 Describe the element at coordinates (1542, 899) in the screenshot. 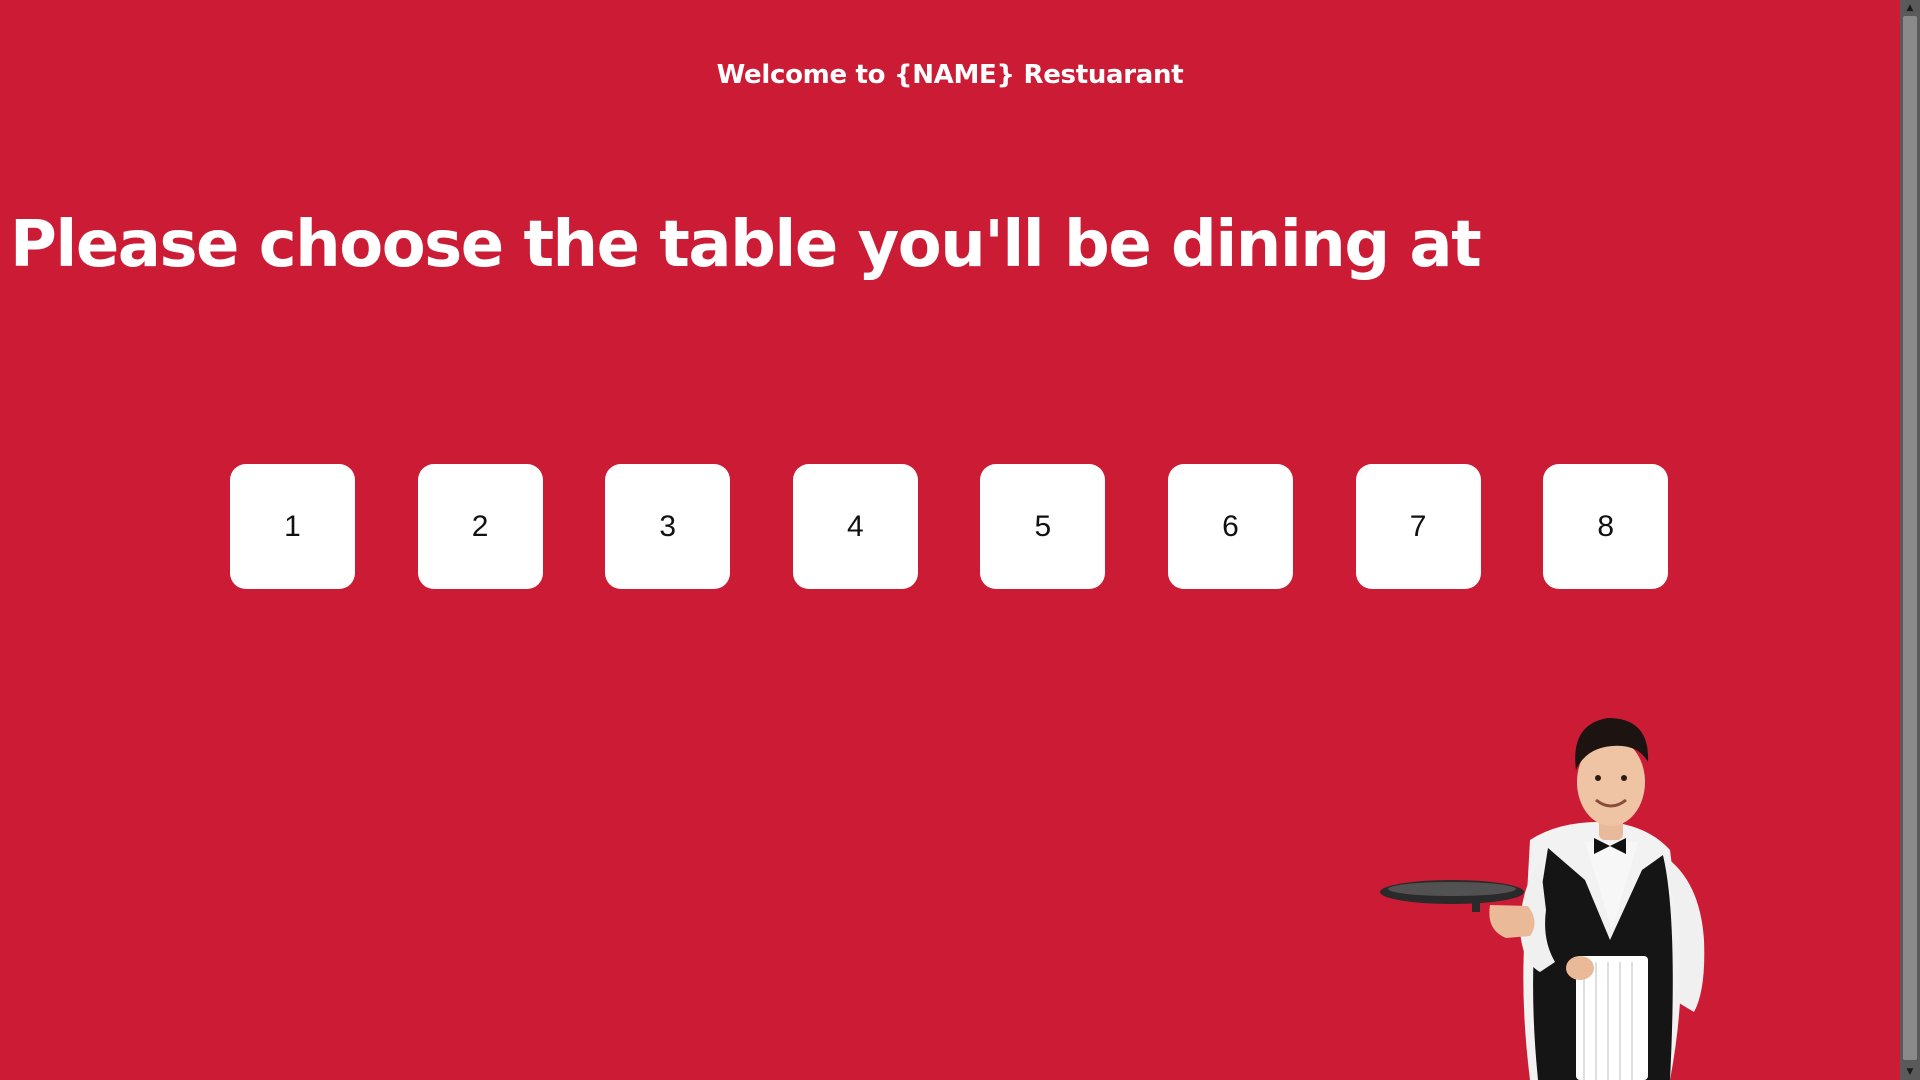

I see `waiter-image` at that location.